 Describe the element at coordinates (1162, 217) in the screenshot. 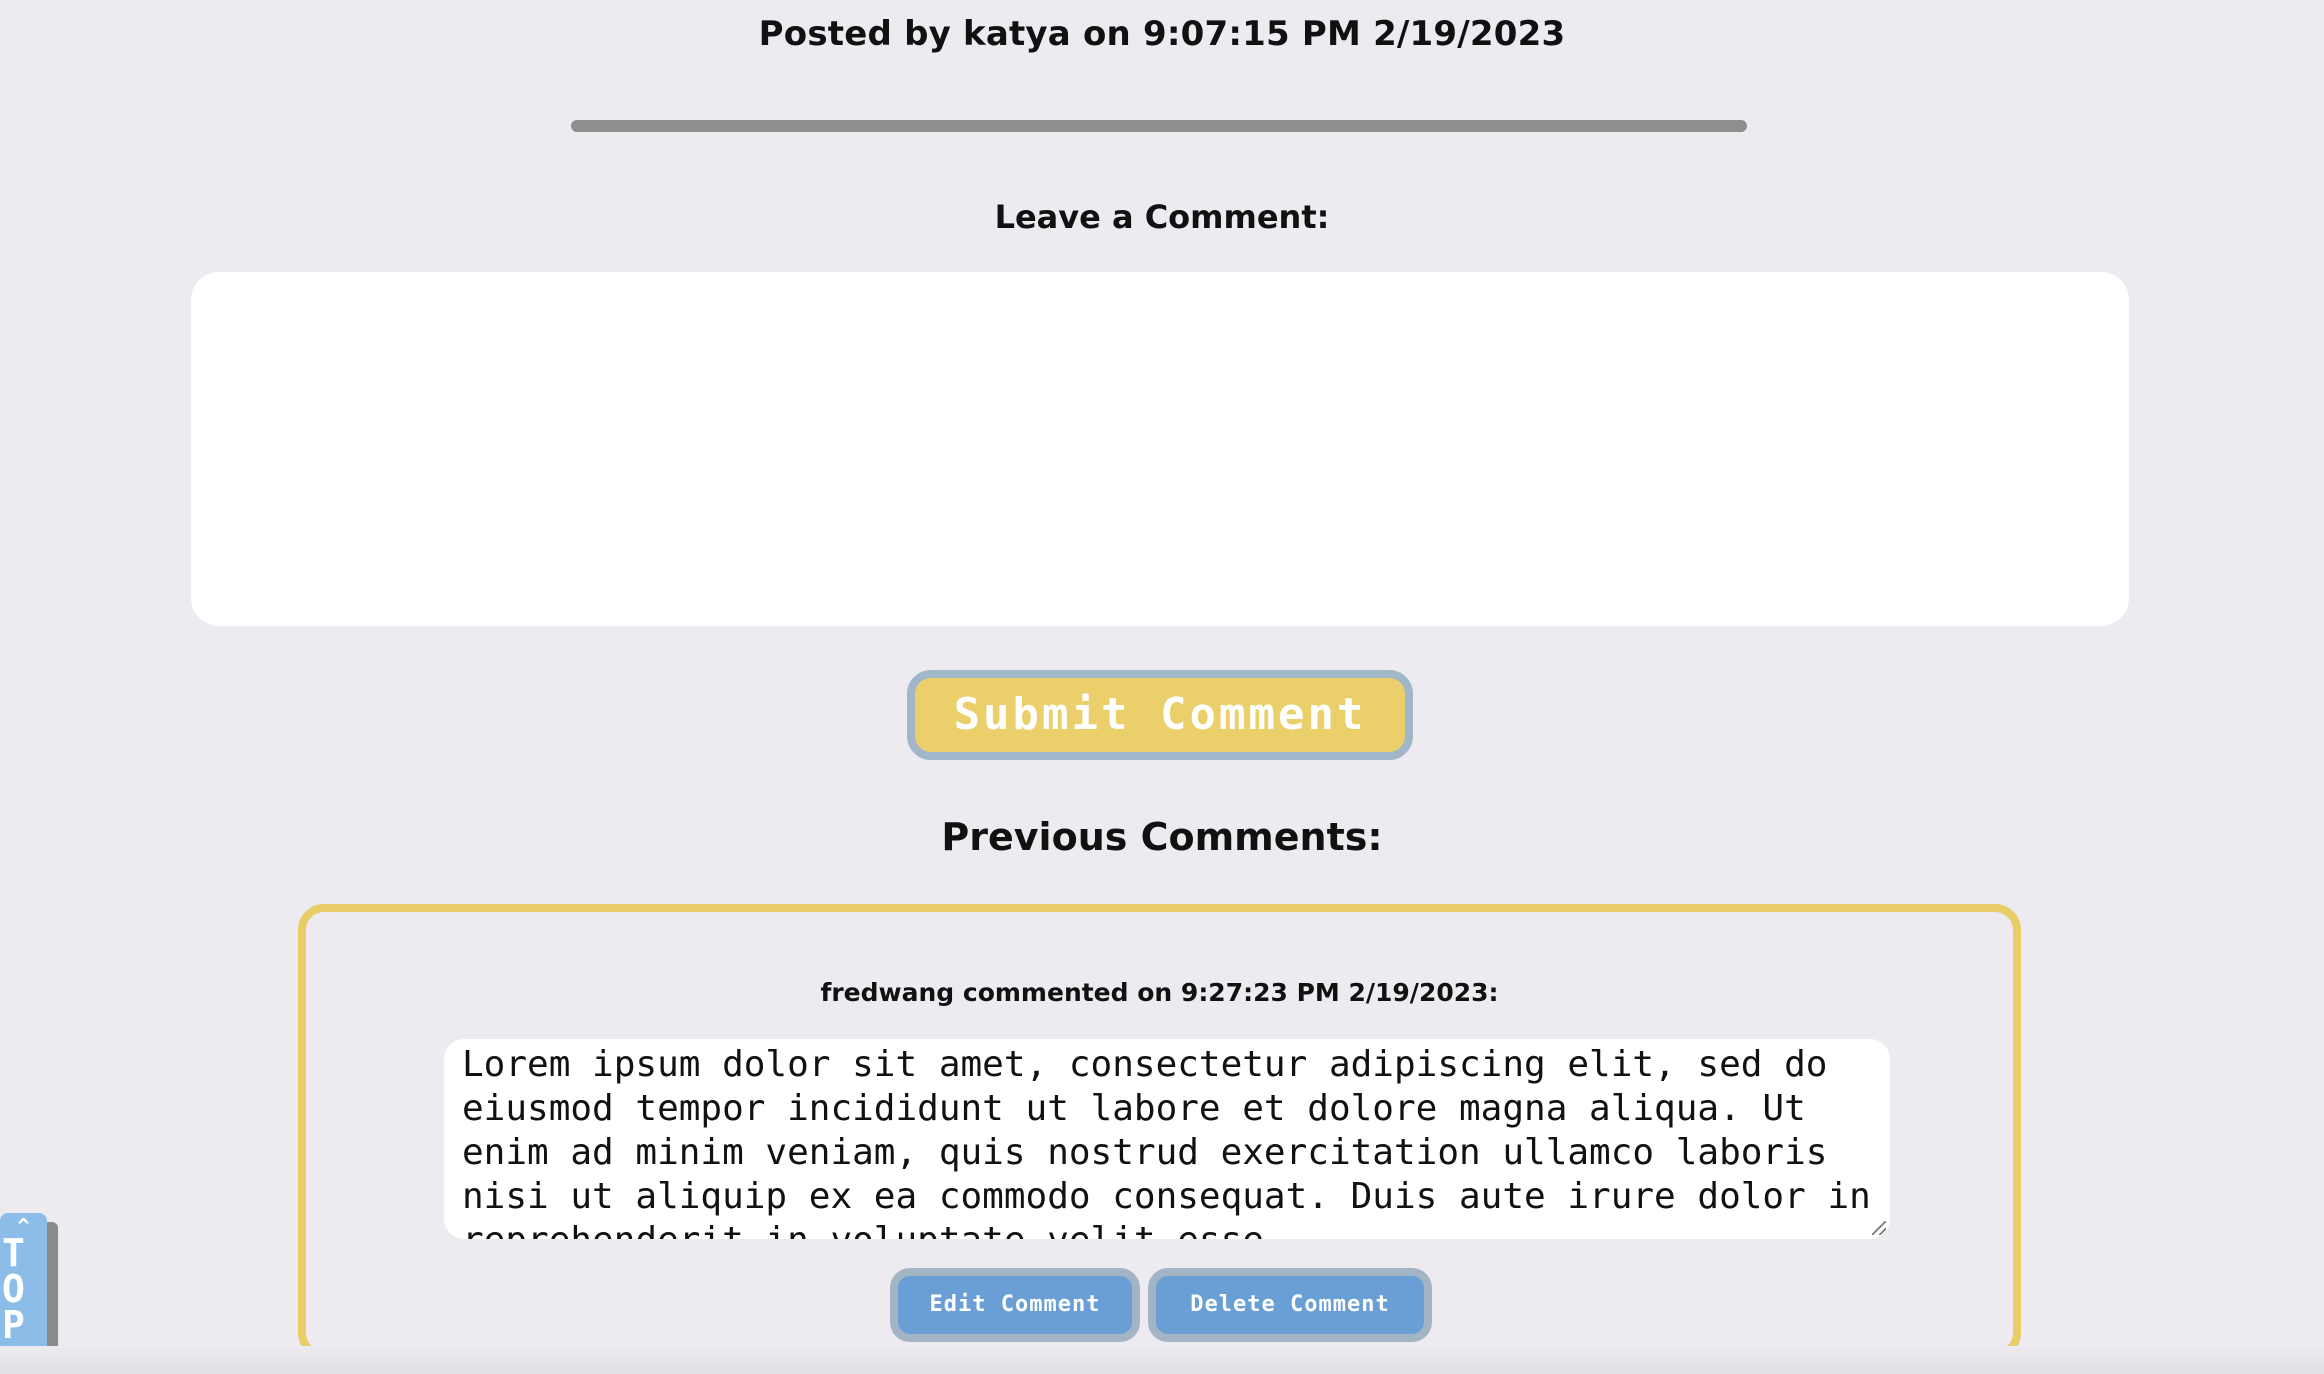

I see `leave-comment-label: Leave a Comment:` at that location.